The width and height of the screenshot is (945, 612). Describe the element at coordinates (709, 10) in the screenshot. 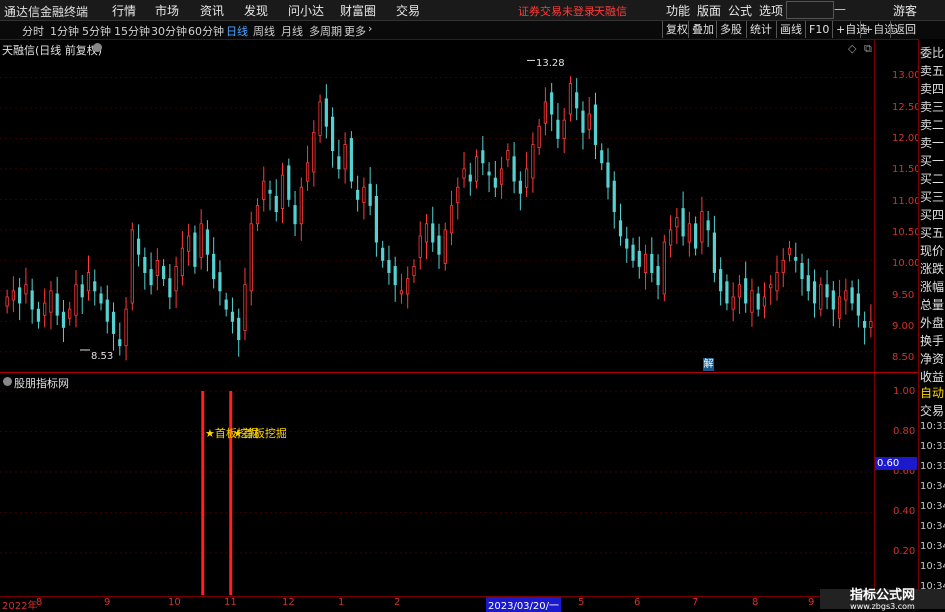

I see `menu-banmian: 版面` at that location.